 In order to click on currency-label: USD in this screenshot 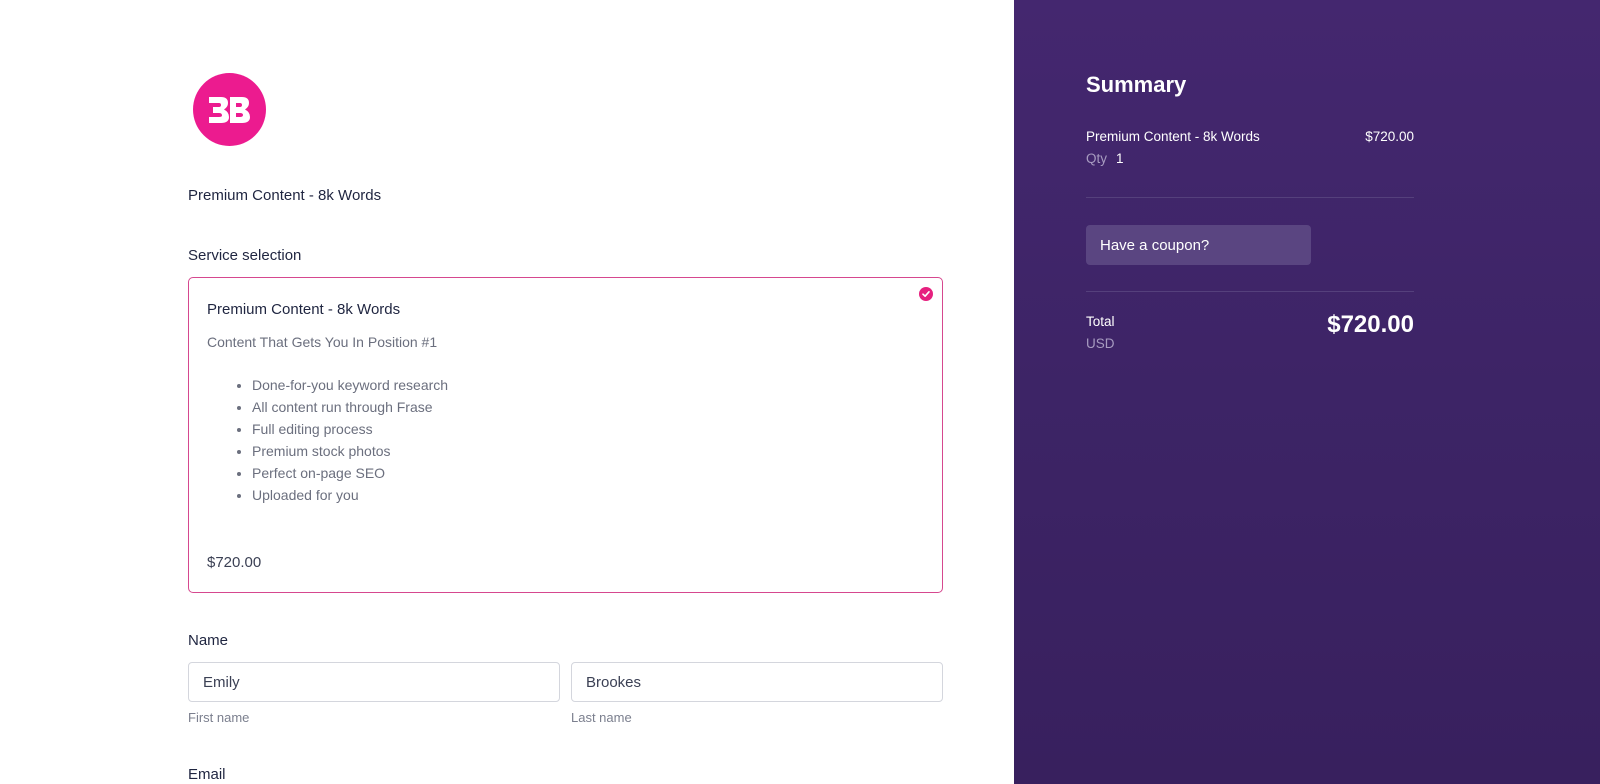, I will do `click(1100, 343)`.